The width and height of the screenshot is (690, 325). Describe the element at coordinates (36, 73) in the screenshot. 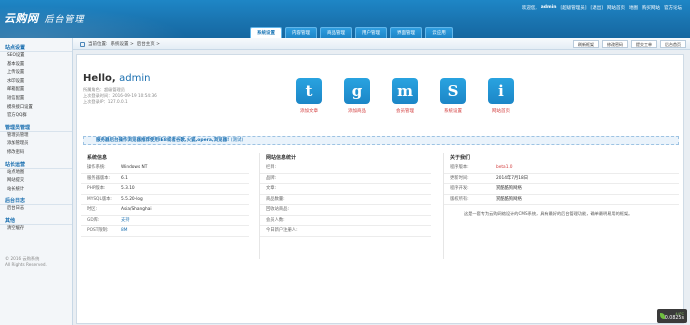

I see `sidebar-item-upload: 上传设置` at that location.